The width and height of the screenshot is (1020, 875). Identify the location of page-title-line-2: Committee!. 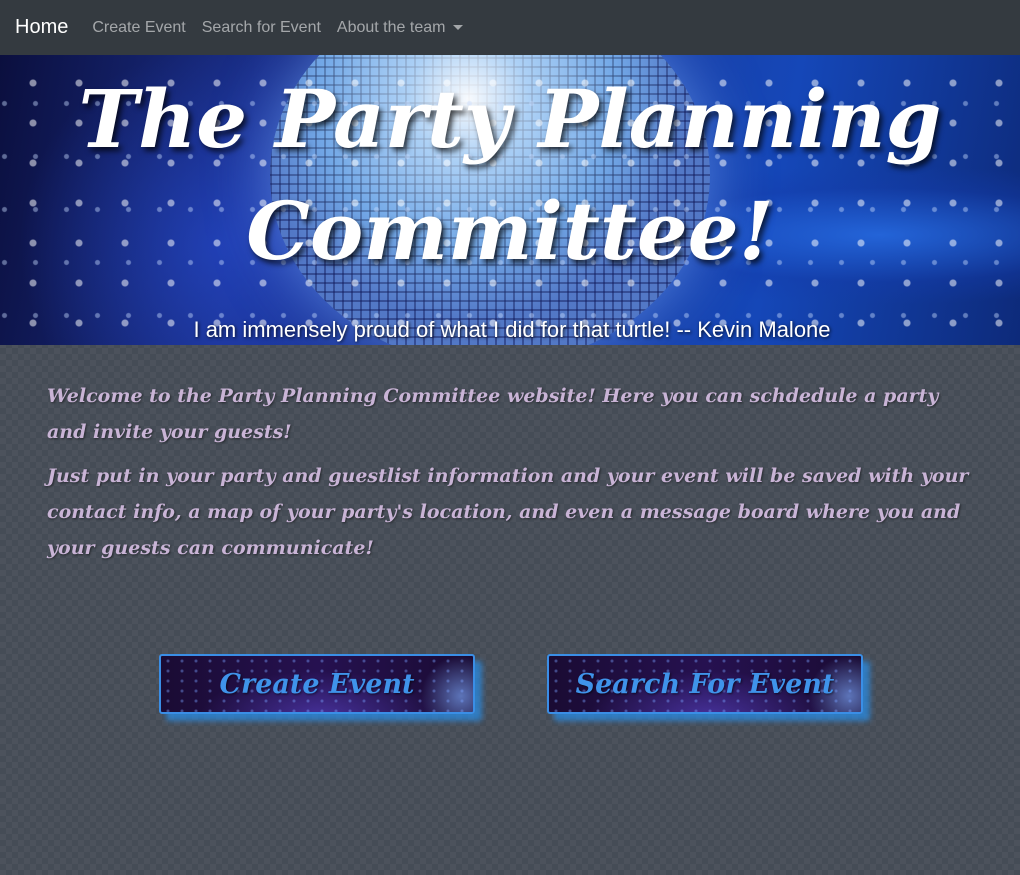
(510, 231).